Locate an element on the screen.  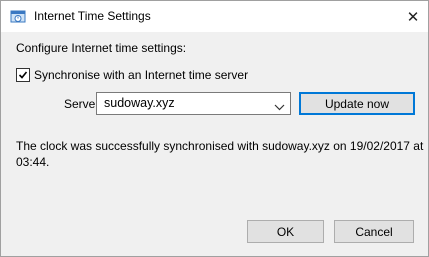
close-button: ✕ is located at coordinates (413, 16).